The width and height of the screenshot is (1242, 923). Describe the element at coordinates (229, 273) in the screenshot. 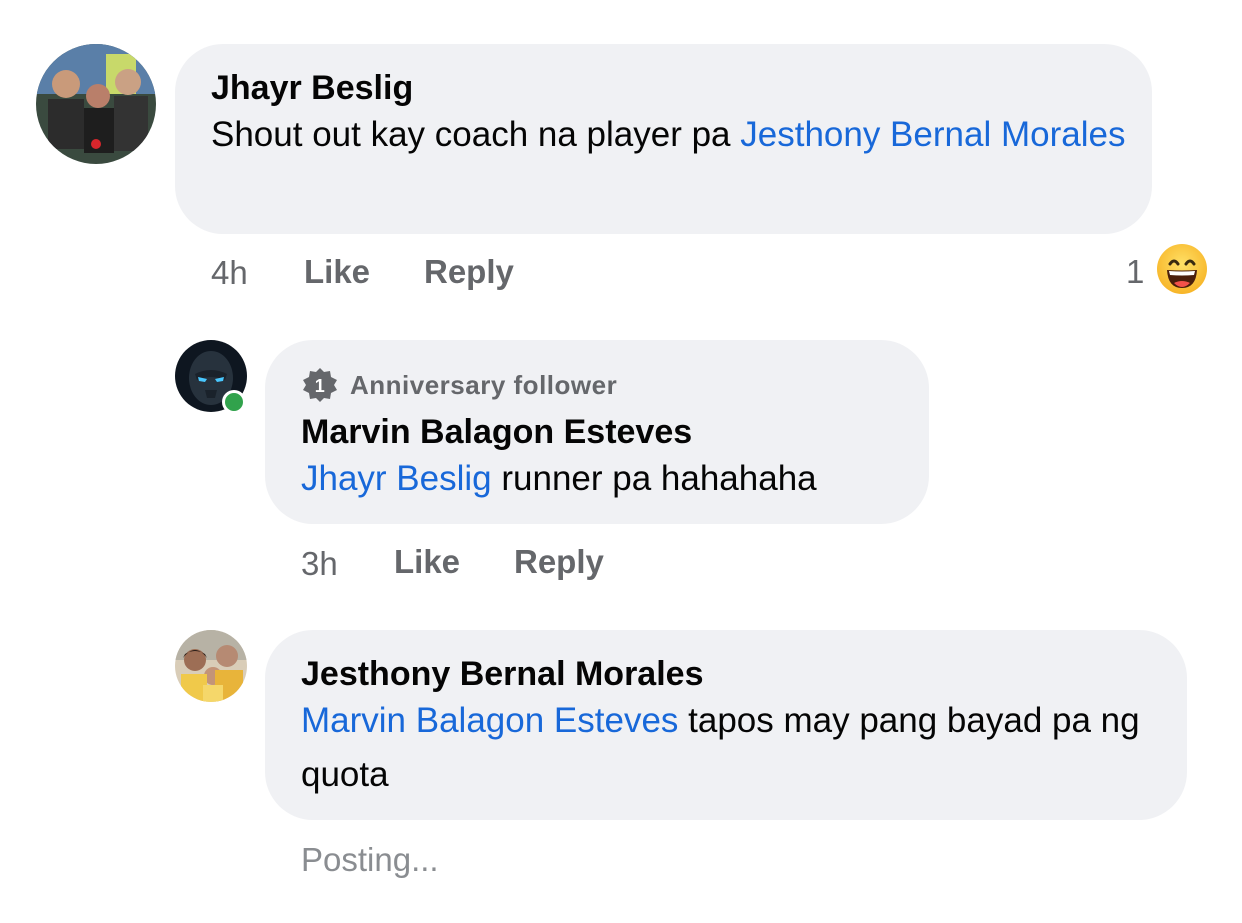

I see `comment-timestamp: 4h` at that location.